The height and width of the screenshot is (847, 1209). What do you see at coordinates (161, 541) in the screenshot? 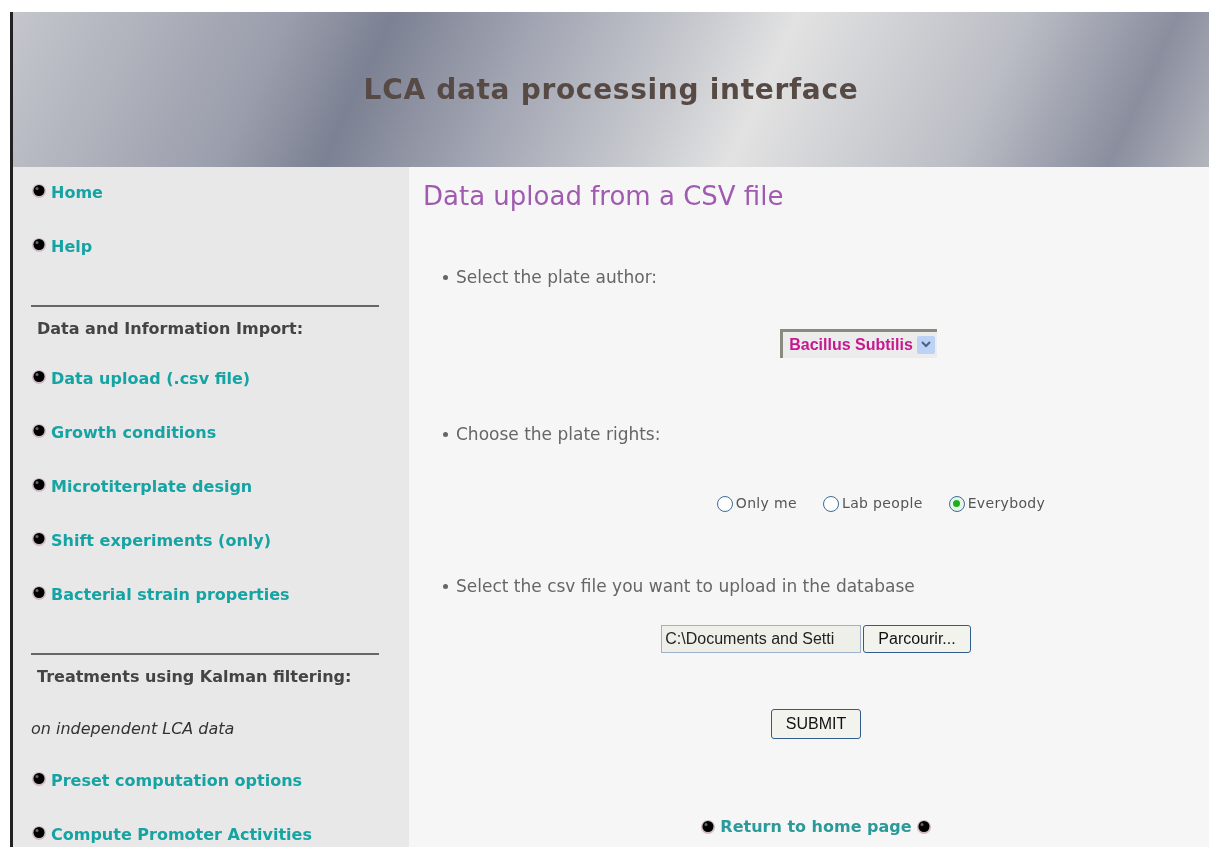
I see `nav-link: Shift experiments (only)` at bounding box center [161, 541].